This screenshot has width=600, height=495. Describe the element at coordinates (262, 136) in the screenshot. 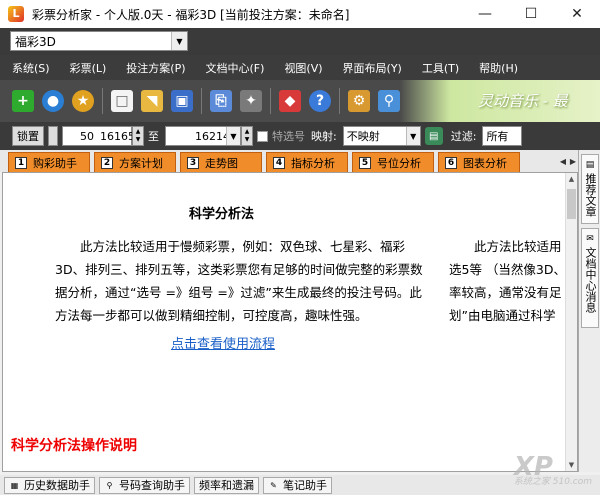

I see `special-number-checkbox` at that location.